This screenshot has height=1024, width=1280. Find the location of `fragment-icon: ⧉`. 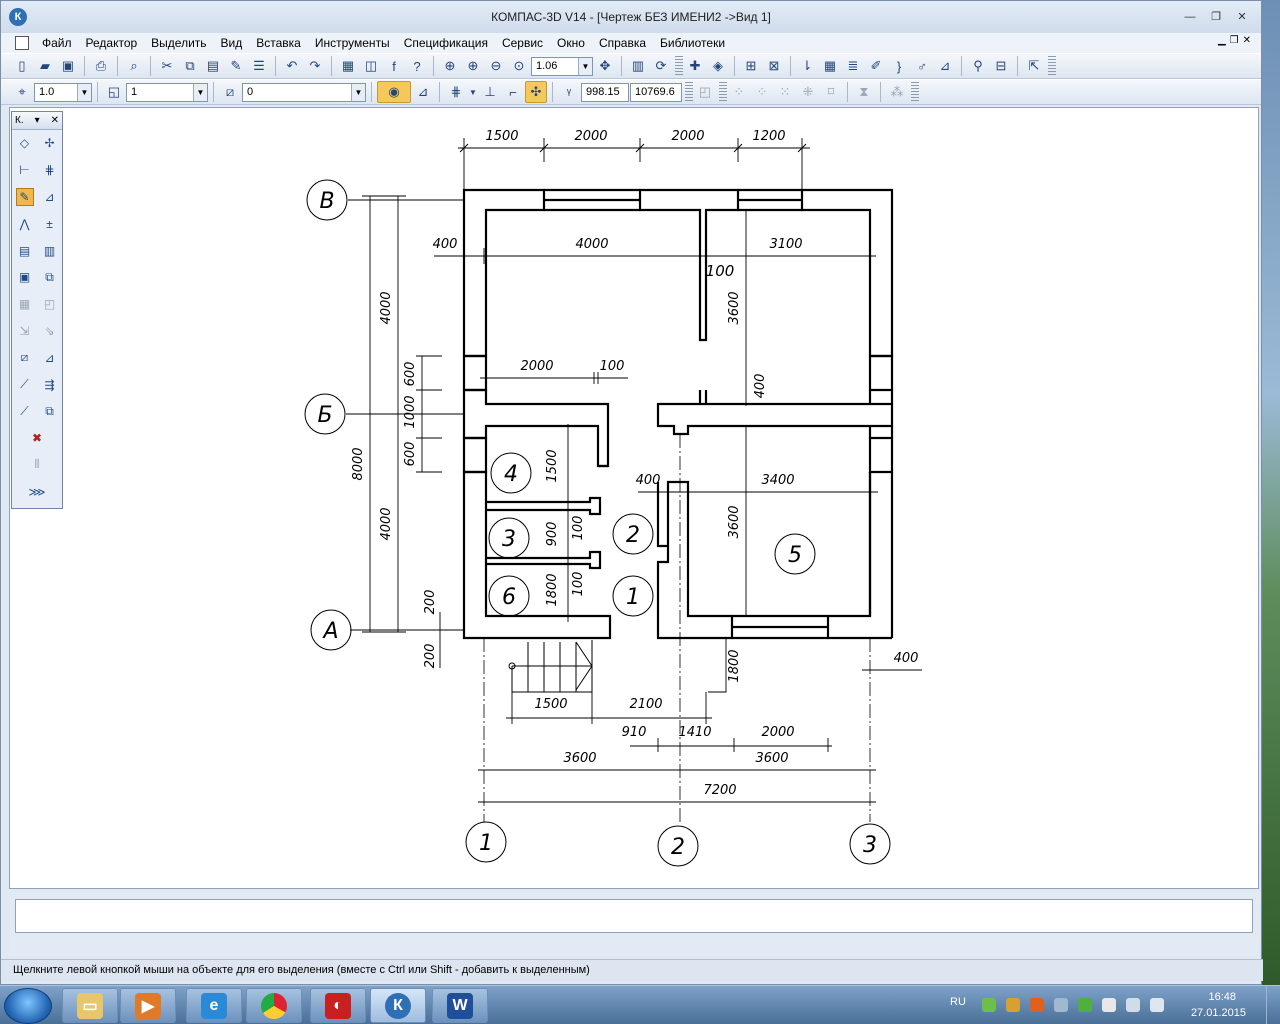

fragment-icon: ⧉ is located at coordinates (50, 411).